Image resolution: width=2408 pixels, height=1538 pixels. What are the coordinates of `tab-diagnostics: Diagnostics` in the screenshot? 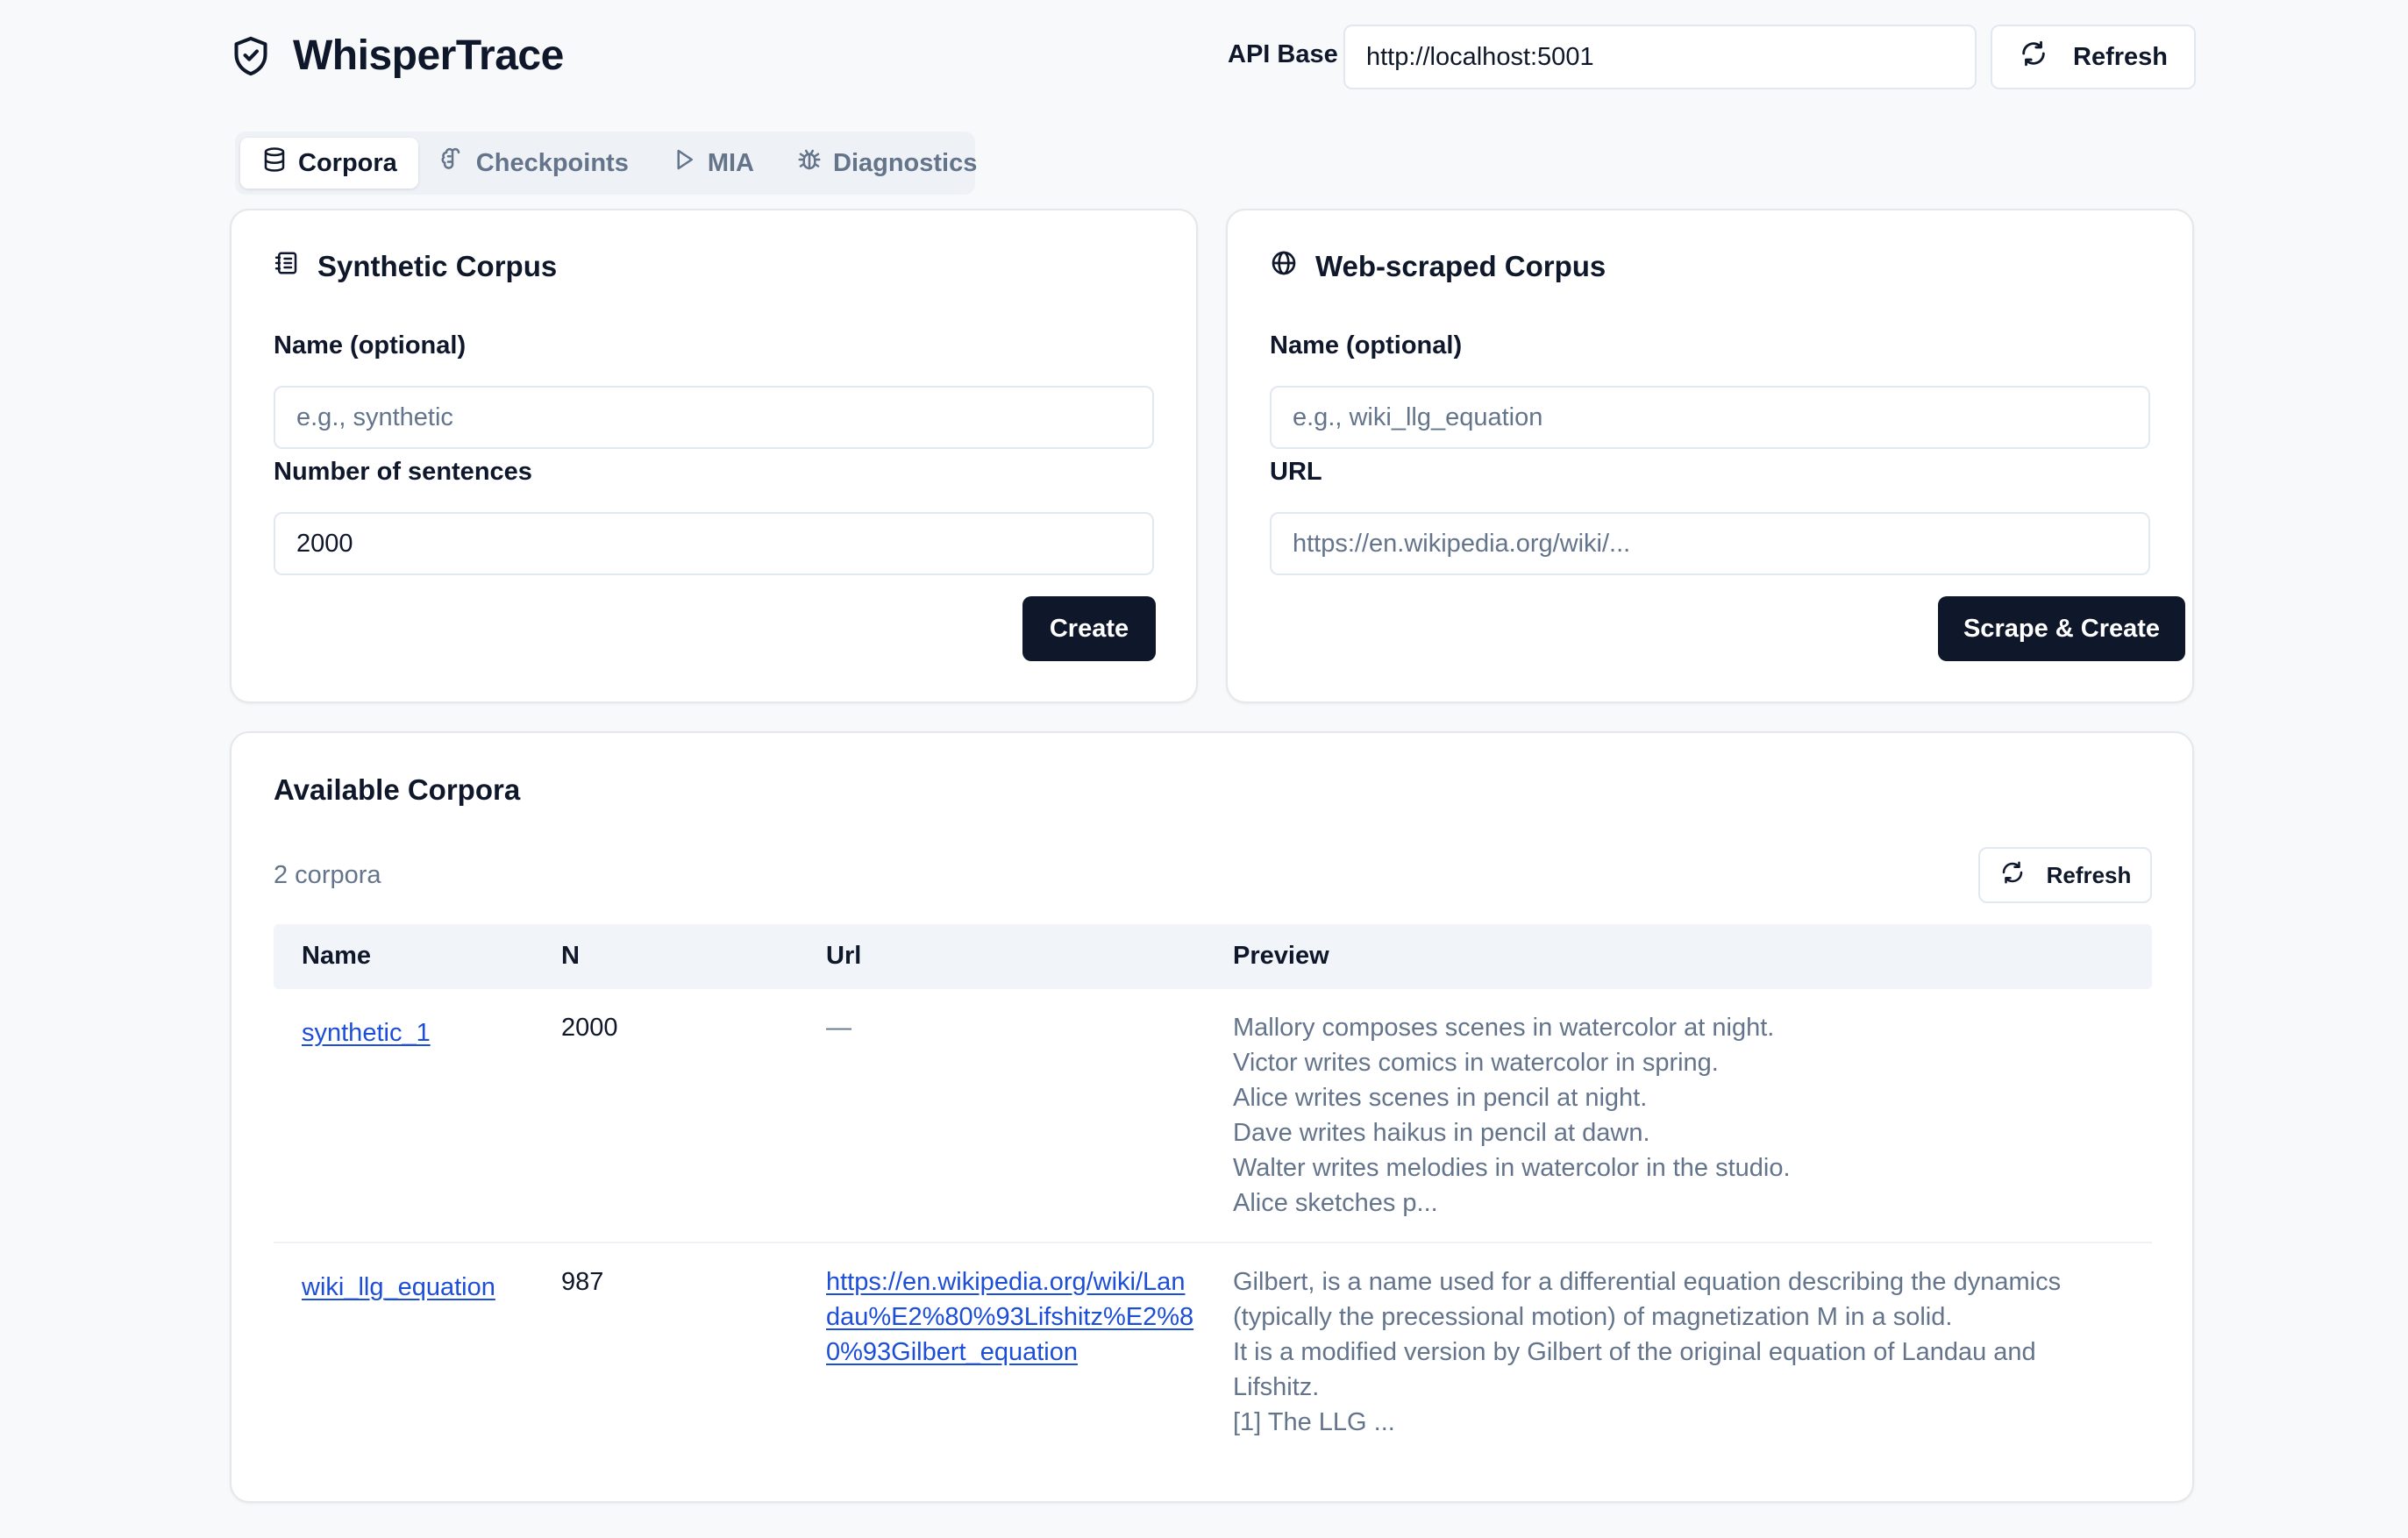 It's located at (887, 163).